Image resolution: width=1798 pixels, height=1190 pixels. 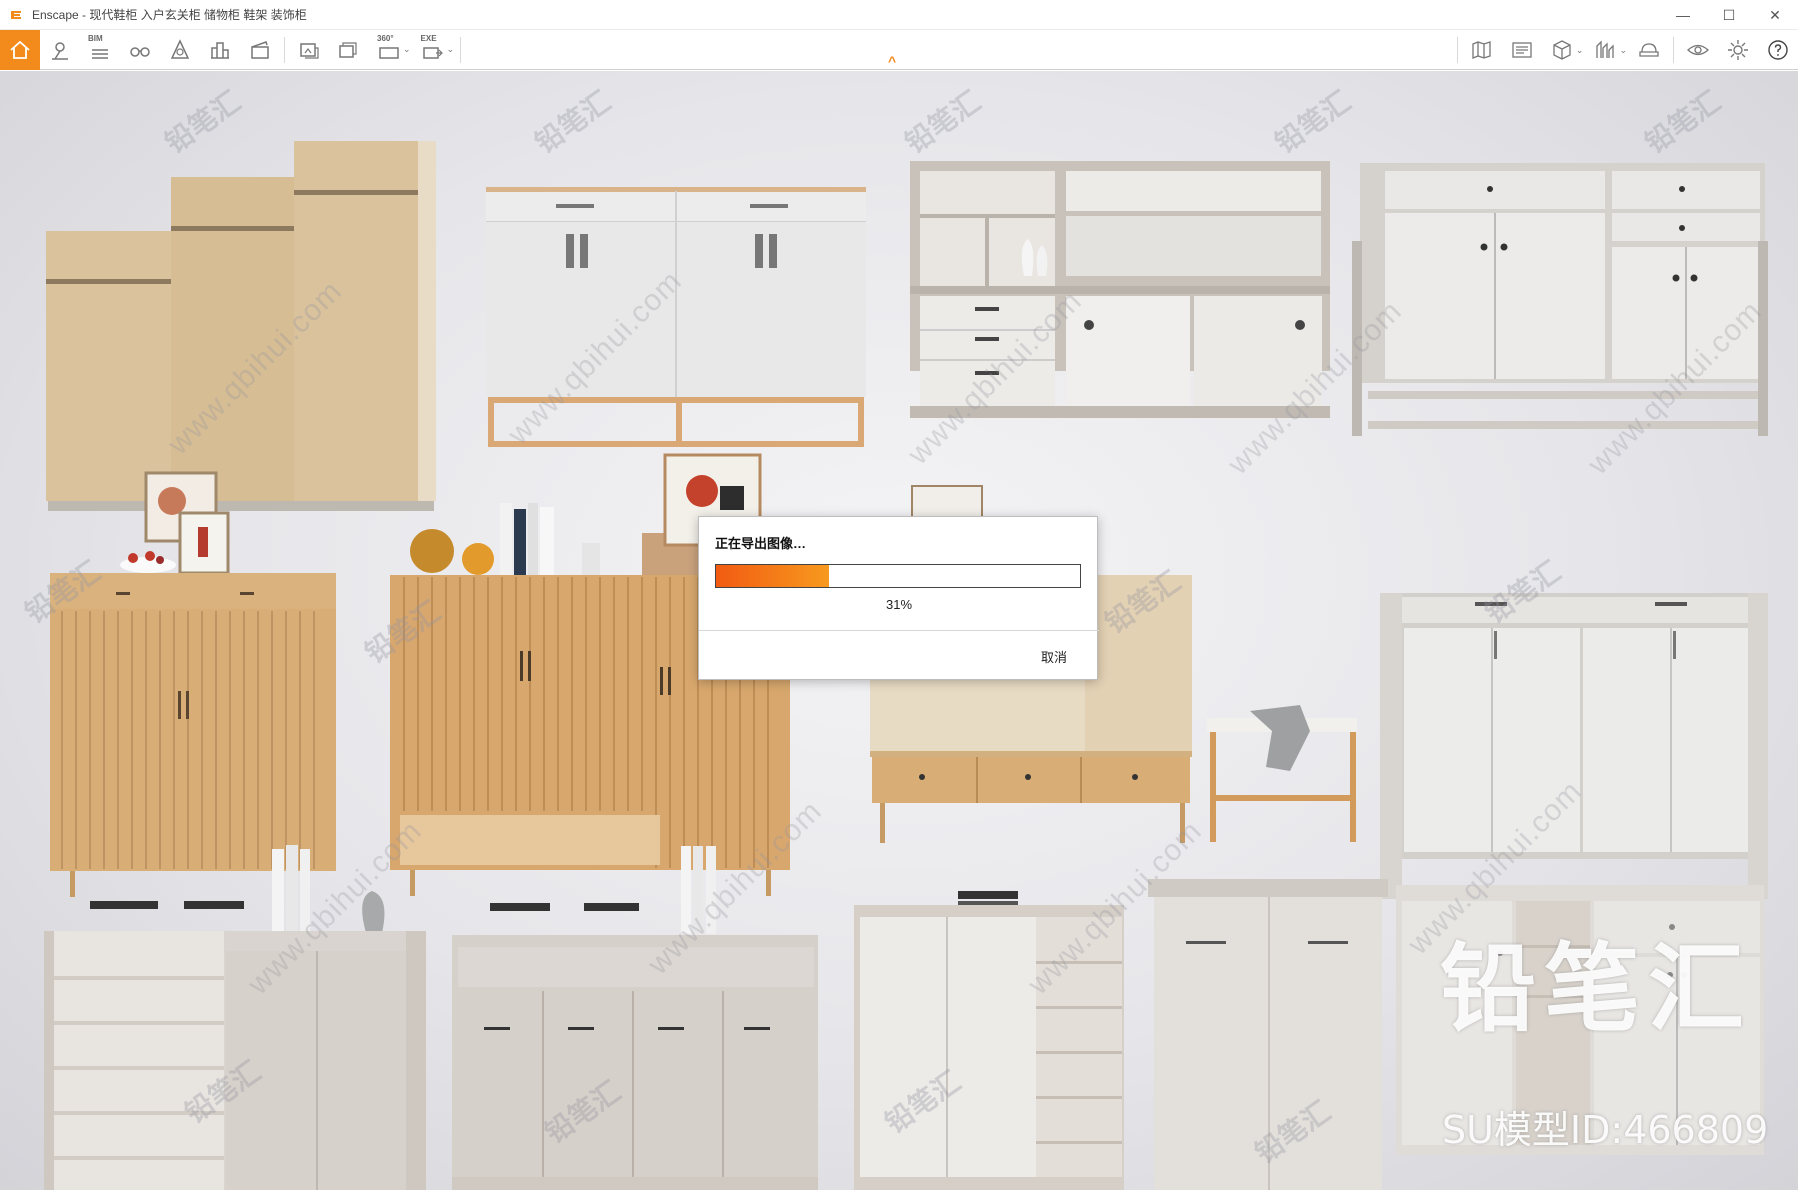 I want to click on progress-percent: 31%, so click(x=899, y=604).